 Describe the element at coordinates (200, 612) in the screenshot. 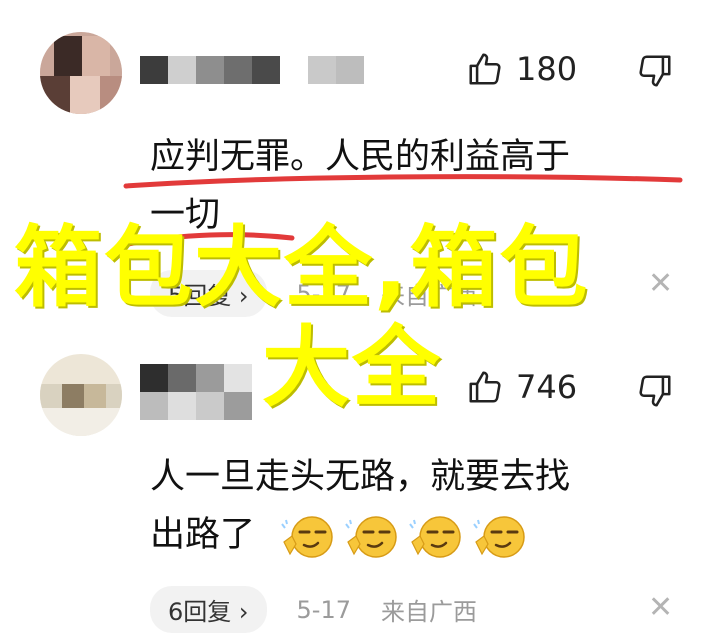

I see `reply-count: 6回复` at that location.